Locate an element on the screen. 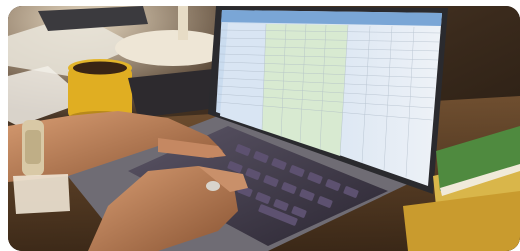 This screenshot has height=251, width=520. card is located at coordinates (41, 194).